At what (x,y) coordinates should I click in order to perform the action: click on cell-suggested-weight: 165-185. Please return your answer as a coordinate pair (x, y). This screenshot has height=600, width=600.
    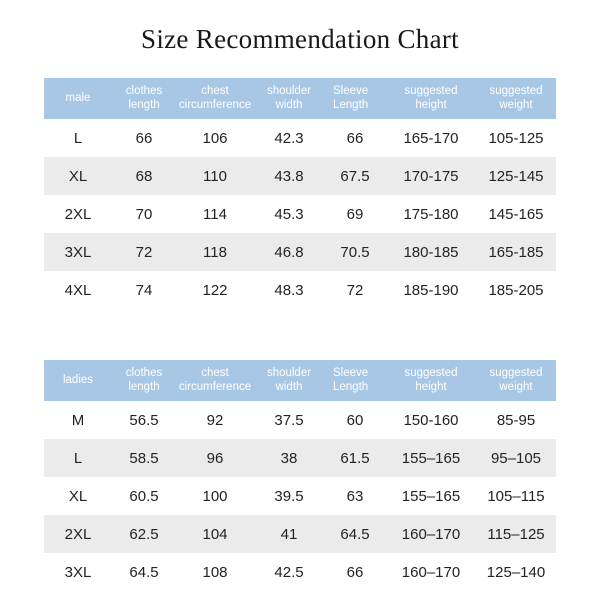
    Looking at the image, I should click on (516, 252).